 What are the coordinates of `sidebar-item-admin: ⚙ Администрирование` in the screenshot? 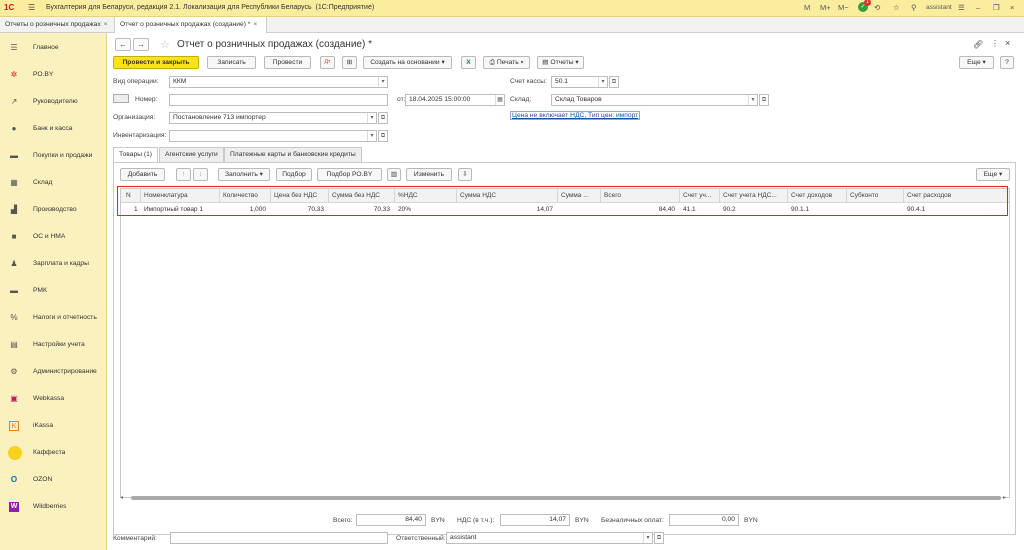 It's located at (53, 372).